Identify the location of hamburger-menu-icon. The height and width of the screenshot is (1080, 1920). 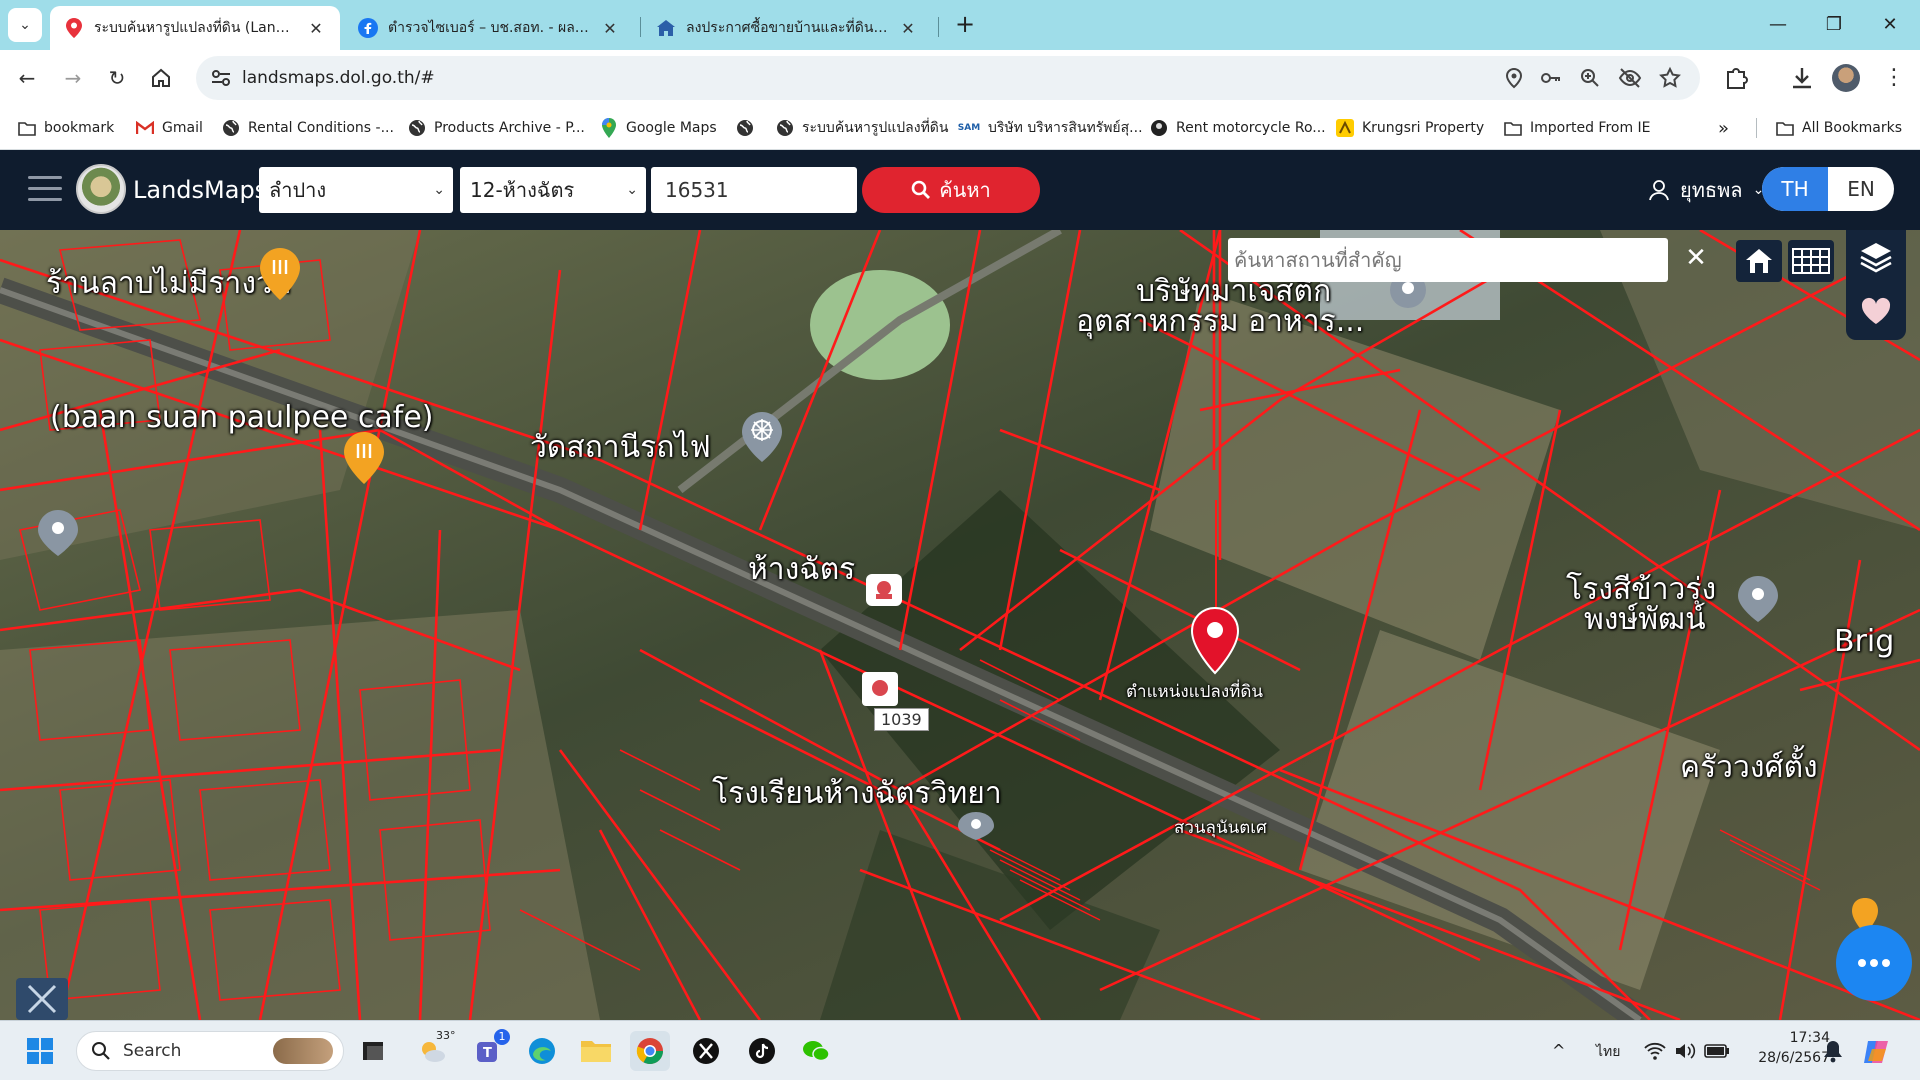
(45, 190).